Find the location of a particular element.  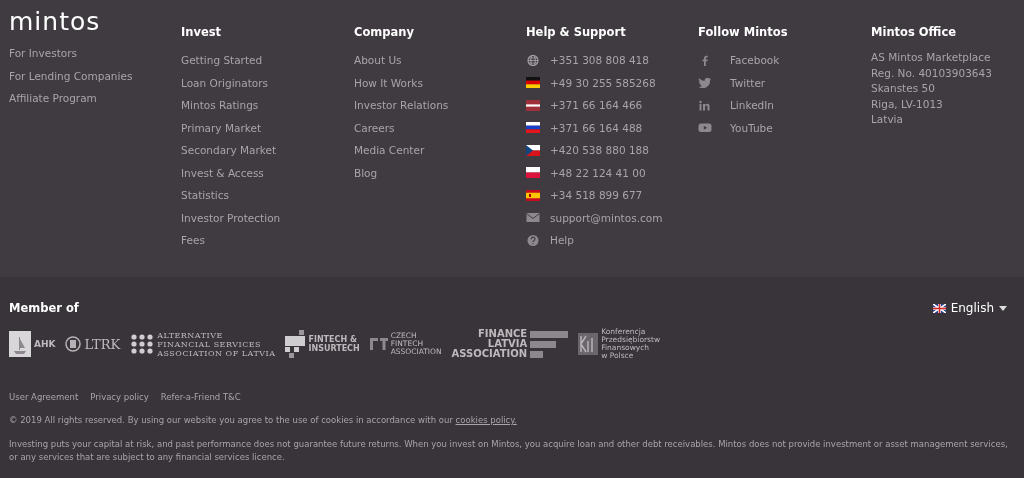

contact-link: +34 518 899 677 is located at coordinates (596, 195).